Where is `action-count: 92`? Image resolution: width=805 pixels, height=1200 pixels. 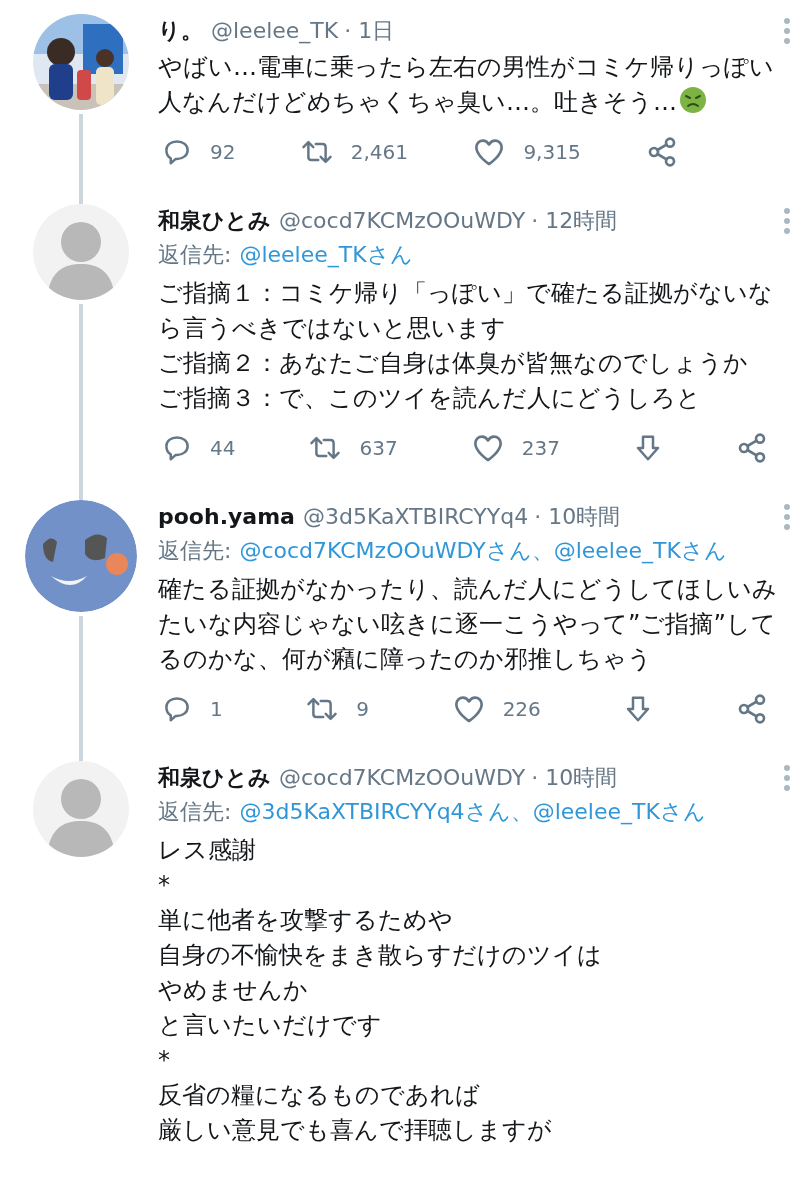
action-count: 92 is located at coordinates (223, 152).